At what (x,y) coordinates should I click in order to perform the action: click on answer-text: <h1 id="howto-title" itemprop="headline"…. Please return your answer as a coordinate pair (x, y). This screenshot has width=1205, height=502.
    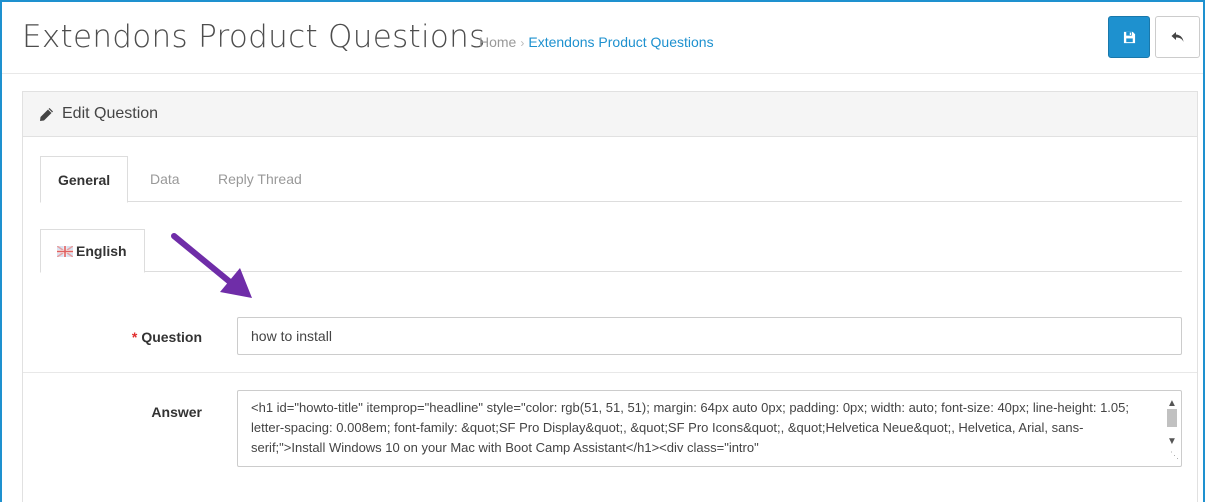
    Looking at the image, I should click on (690, 427).